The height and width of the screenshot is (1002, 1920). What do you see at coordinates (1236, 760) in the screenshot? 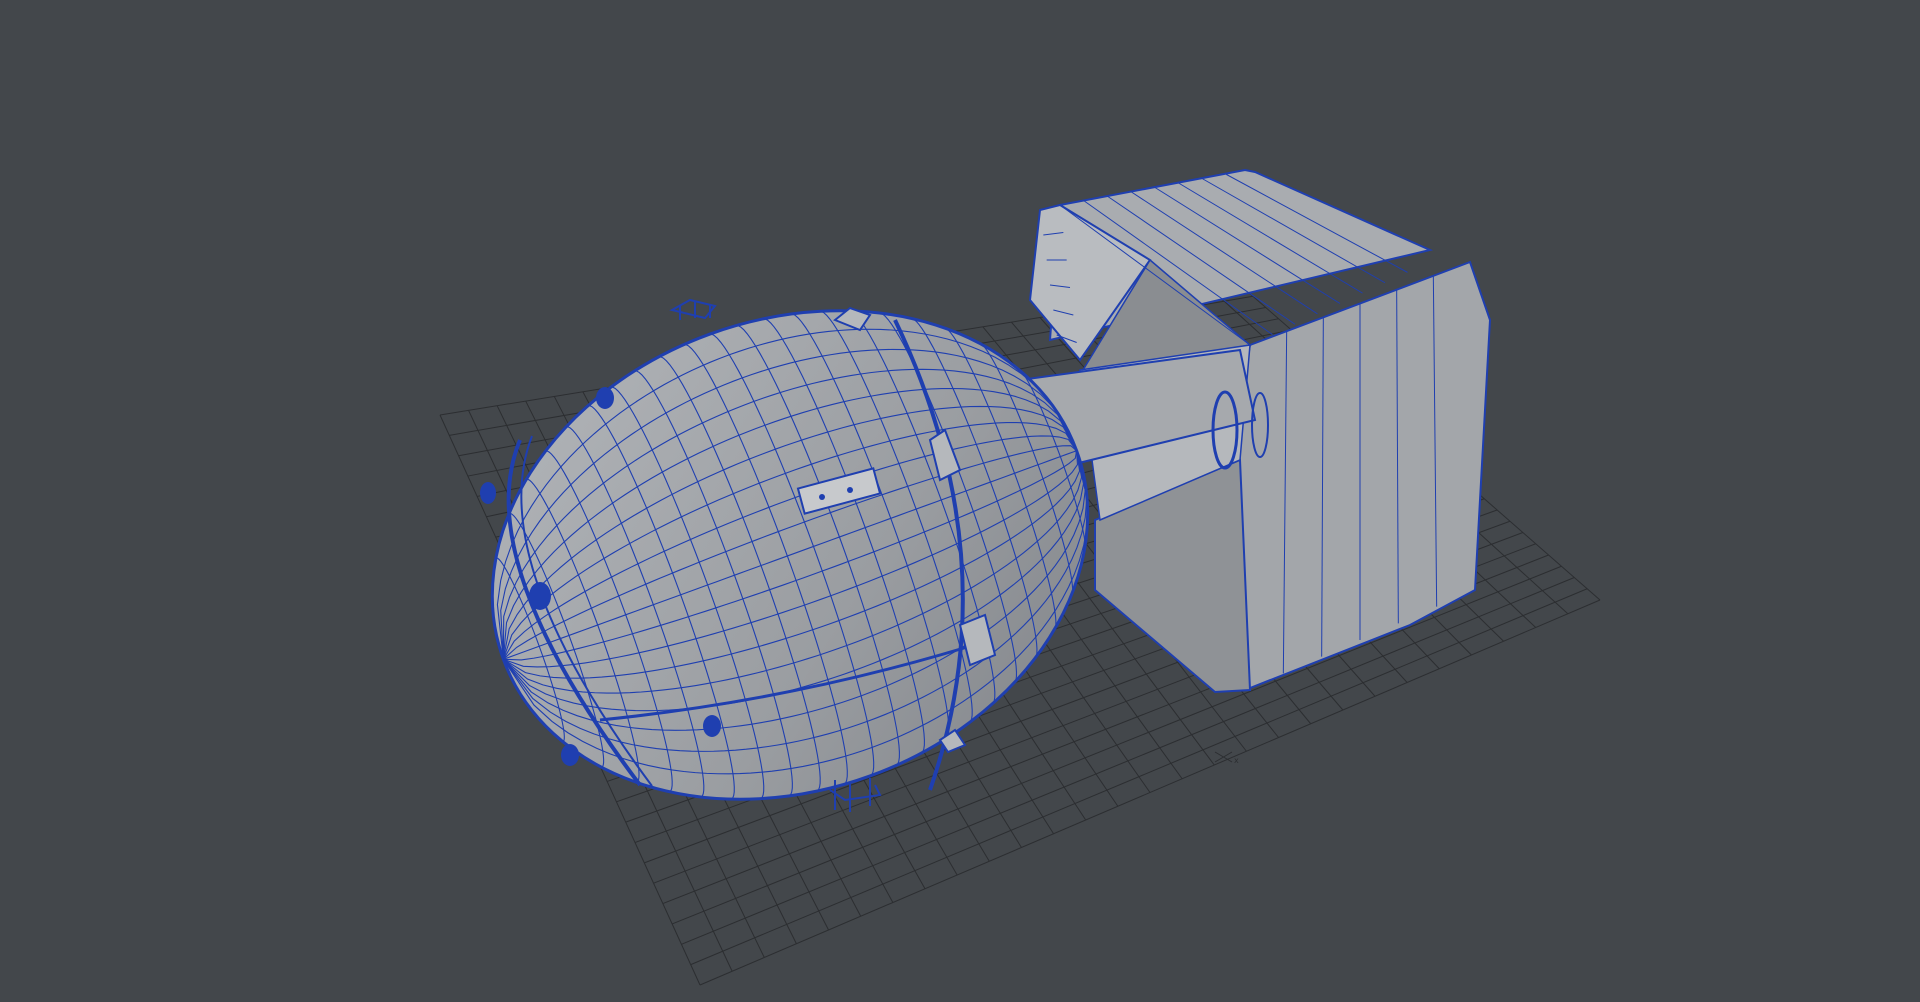
I see `axis-marker-label: x` at bounding box center [1236, 760].